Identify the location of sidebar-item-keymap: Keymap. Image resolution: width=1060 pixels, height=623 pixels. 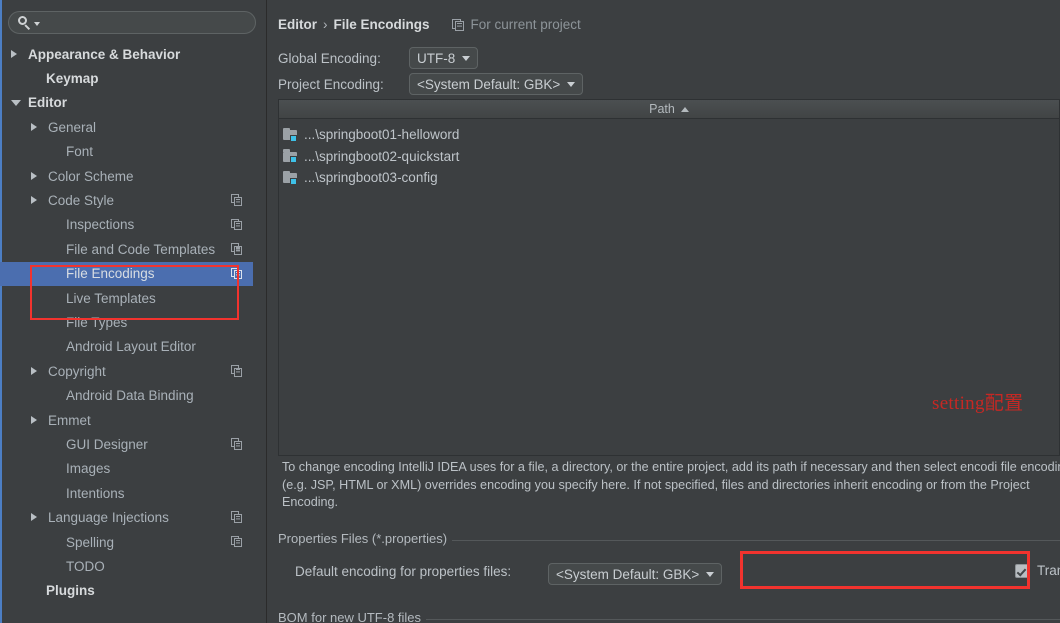
(126, 78).